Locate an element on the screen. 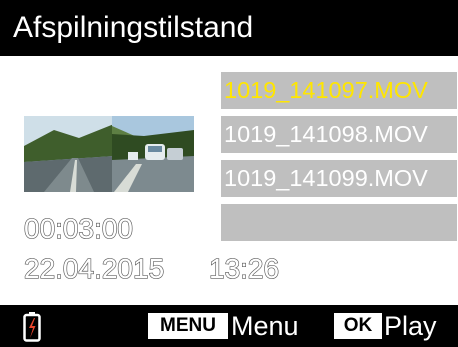 The image size is (458, 347). recording-date: 22.04.2015 is located at coordinates (94, 268).